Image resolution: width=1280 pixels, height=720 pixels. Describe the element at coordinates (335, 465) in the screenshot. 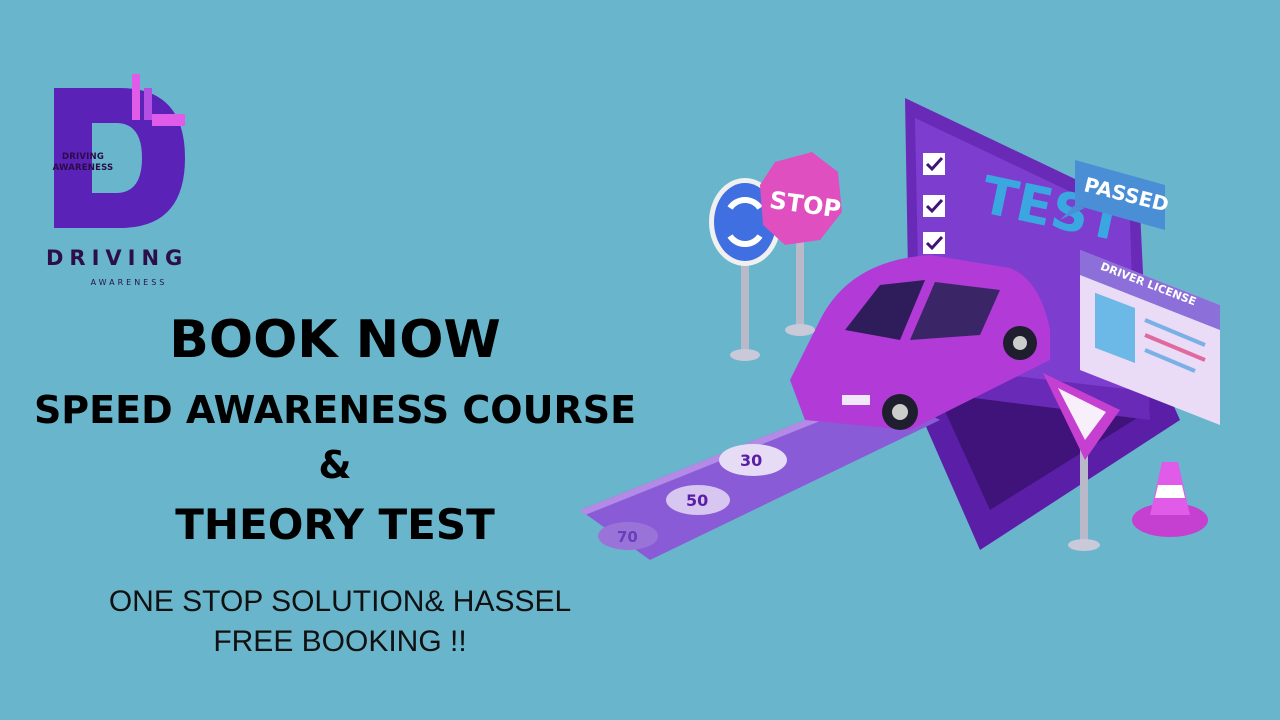

I see `ampersand-heading: &` at that location.